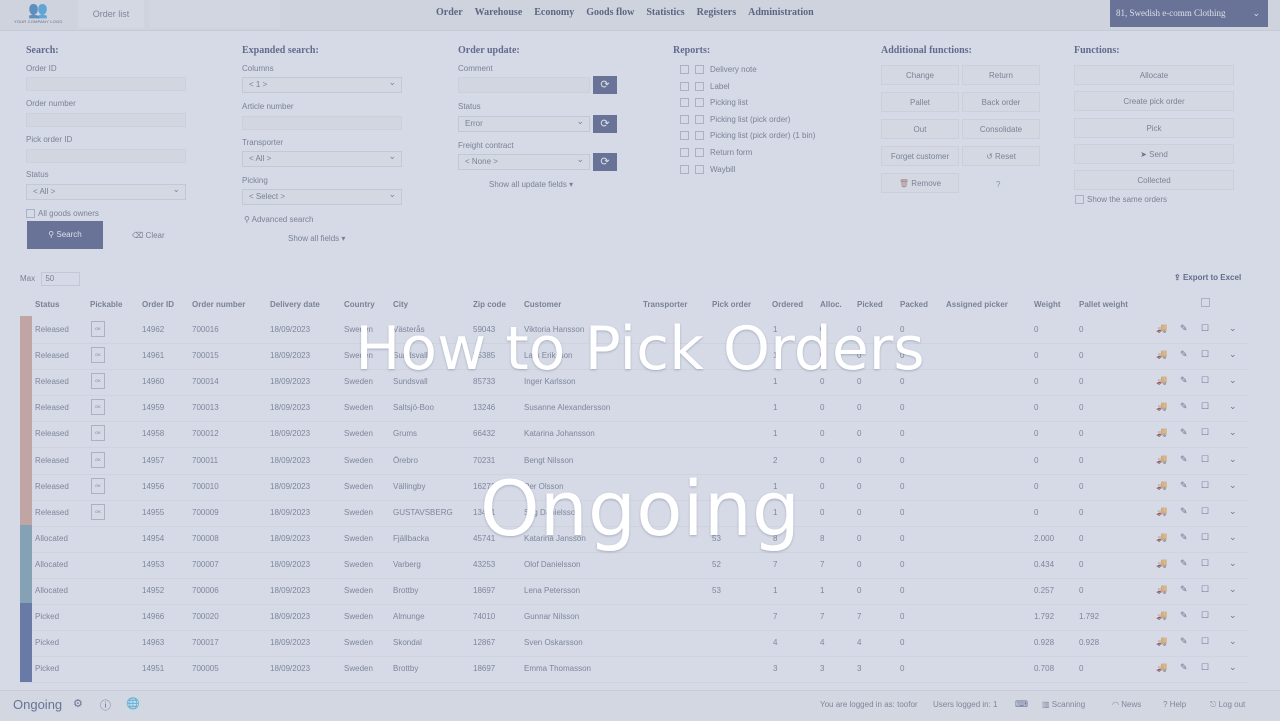 The width and height of the screenshot is (1280, 721). I want to click on report-waybill: Waybill, so click(707, 170).